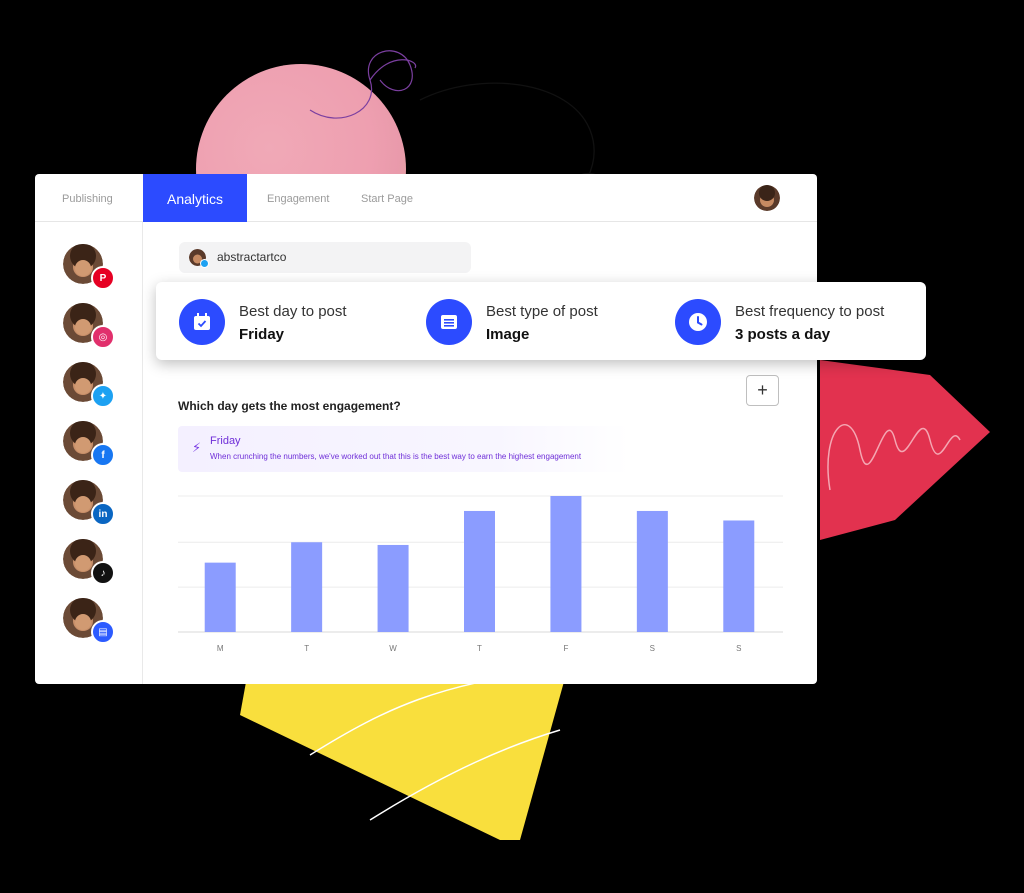 The image size is (1024, 893). What do you see at coordinates (225, 441) in the screenshot?
I see `insight-title: Friday` at bounding box center [225, 441].